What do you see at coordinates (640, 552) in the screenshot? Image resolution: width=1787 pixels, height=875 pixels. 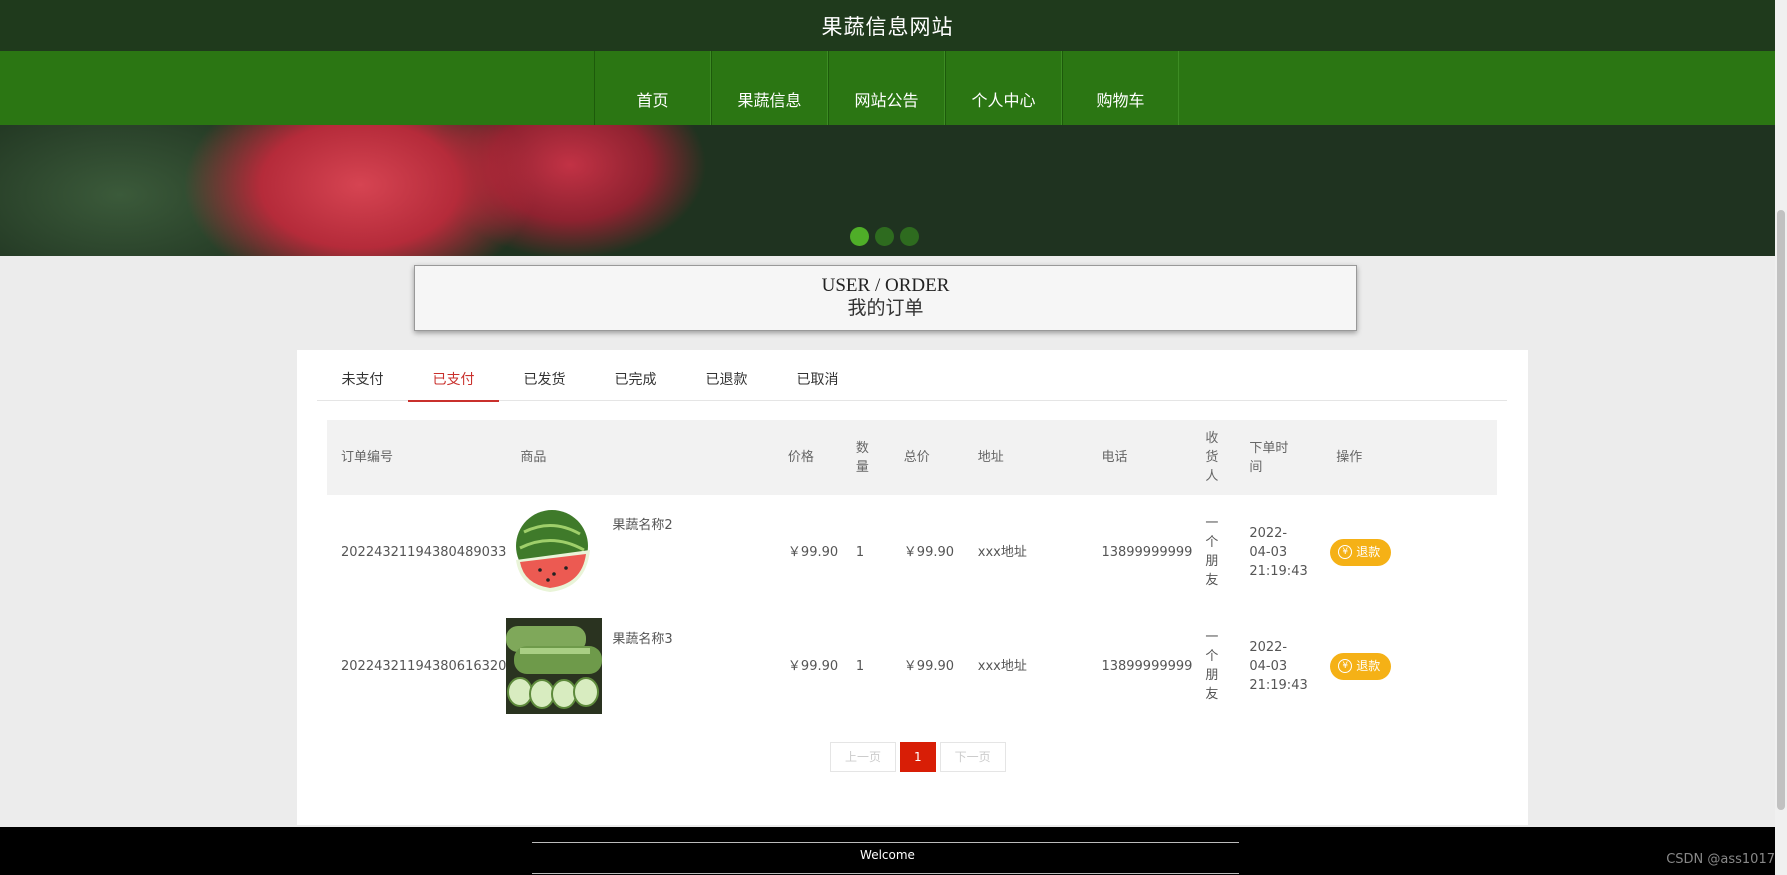 I see `product-cell: 果蔬名称2` at bounding box center [640, 552].